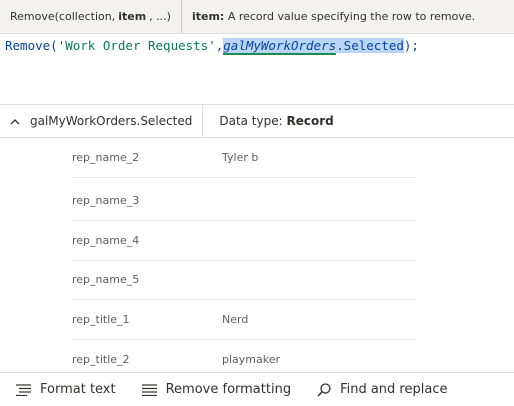  Describe the element at coordinates (411, 45) in the screenshot. I see `formula-close: );` at that location.